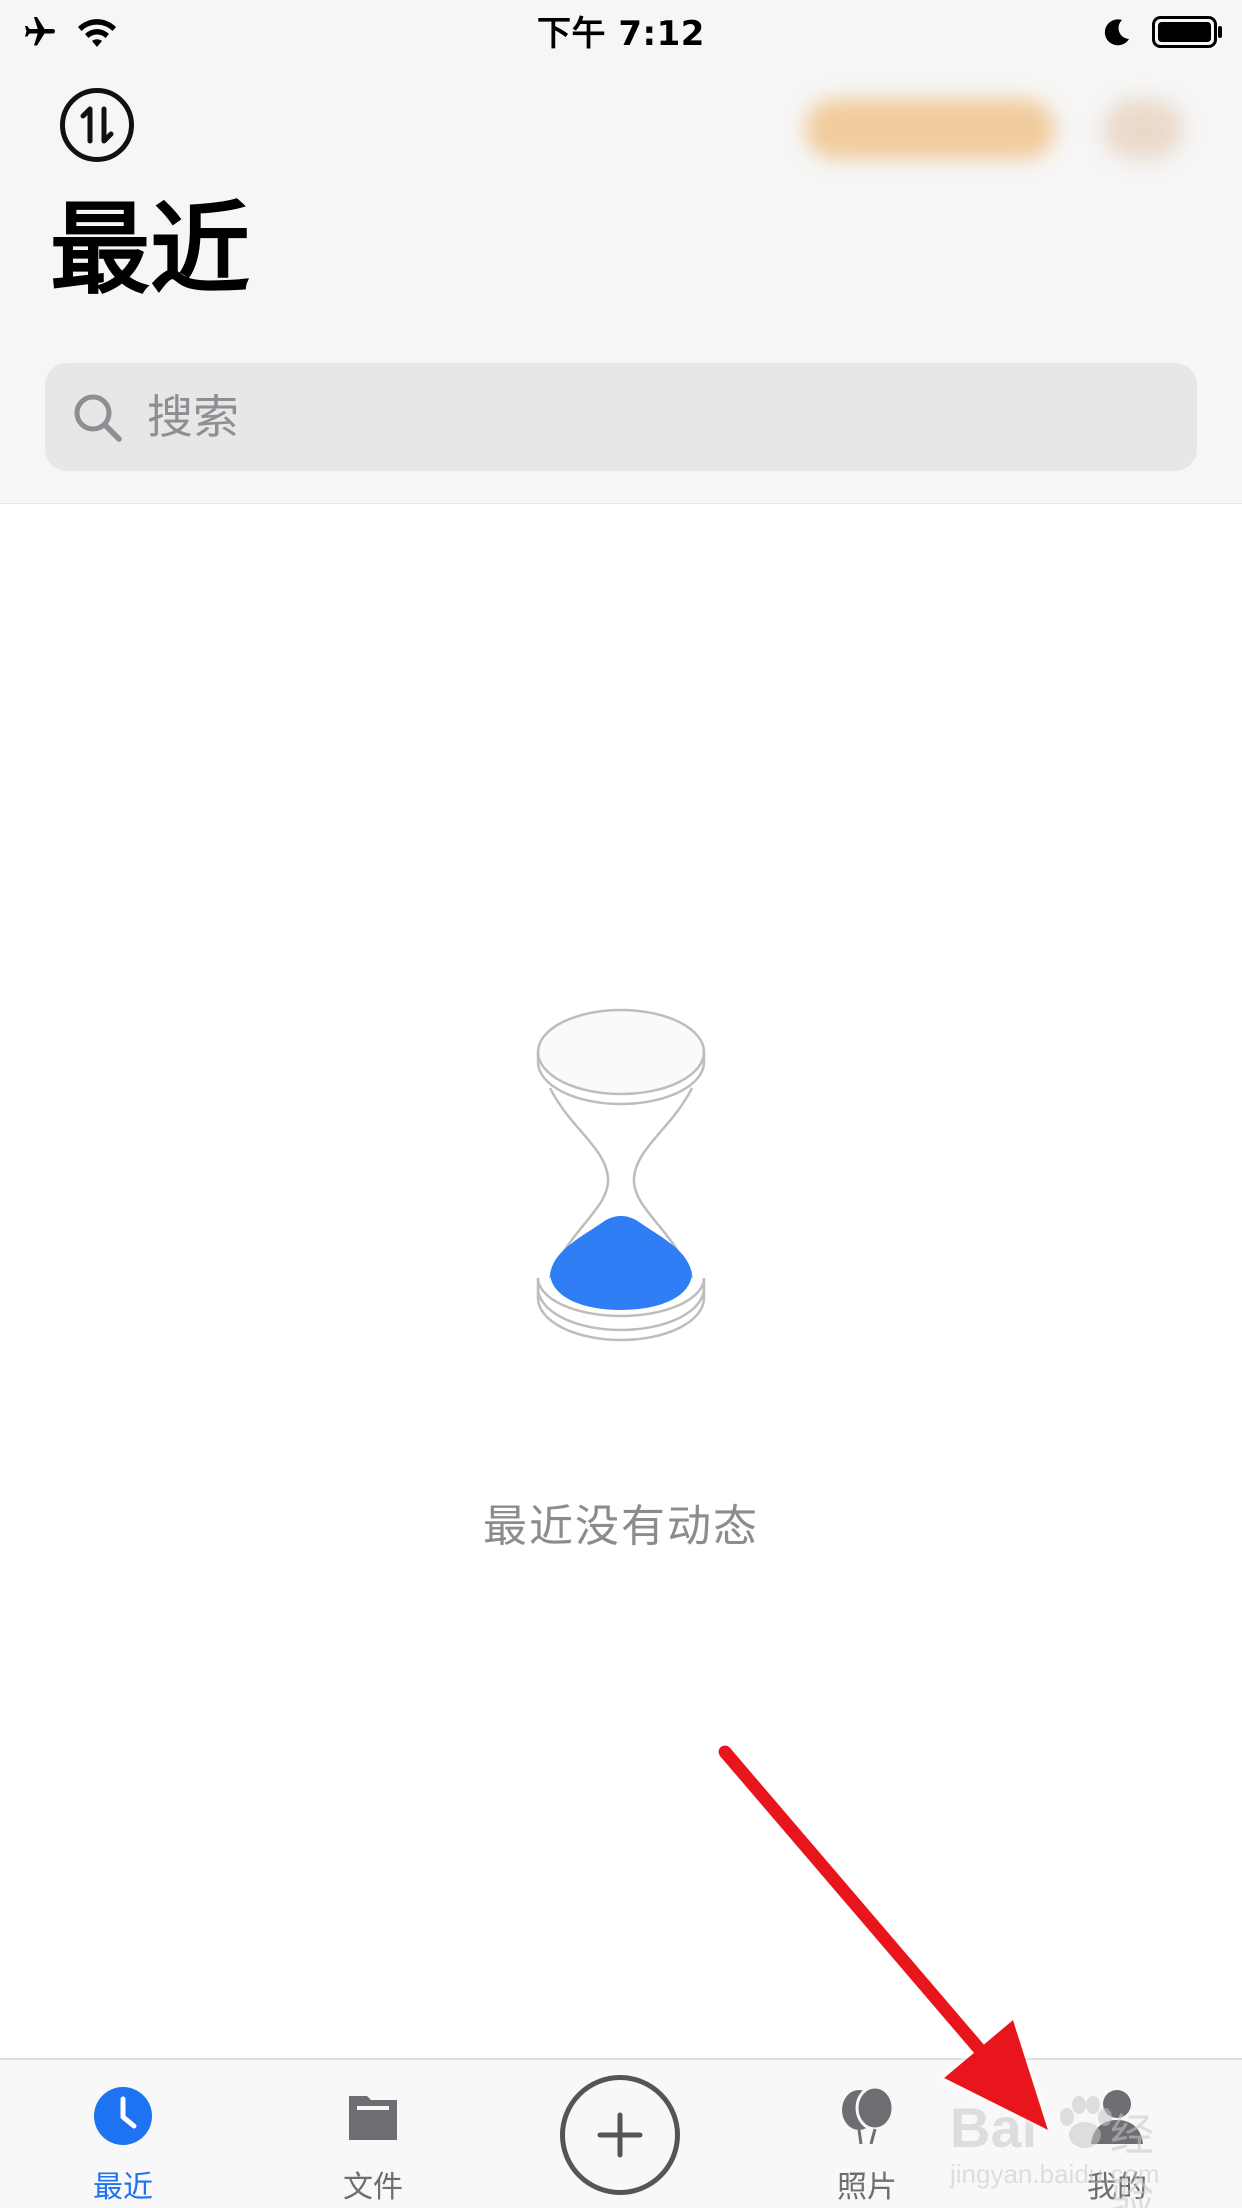 The width and height of the screenshot is (1242, 2208). Describe the element at coordinates (373, 2118) in the screenshot. I see `folder-icon` at that location.